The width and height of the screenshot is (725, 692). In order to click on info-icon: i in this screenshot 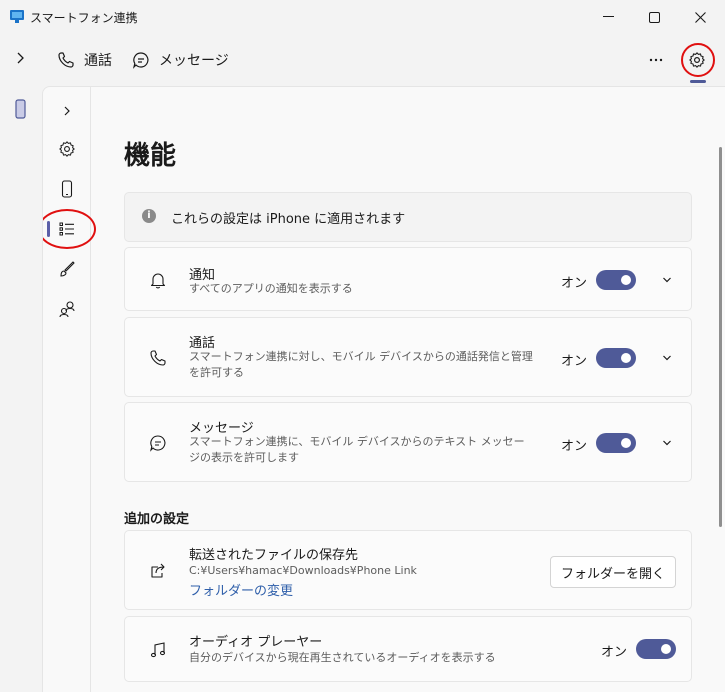, I will do `click(149, 216)`.